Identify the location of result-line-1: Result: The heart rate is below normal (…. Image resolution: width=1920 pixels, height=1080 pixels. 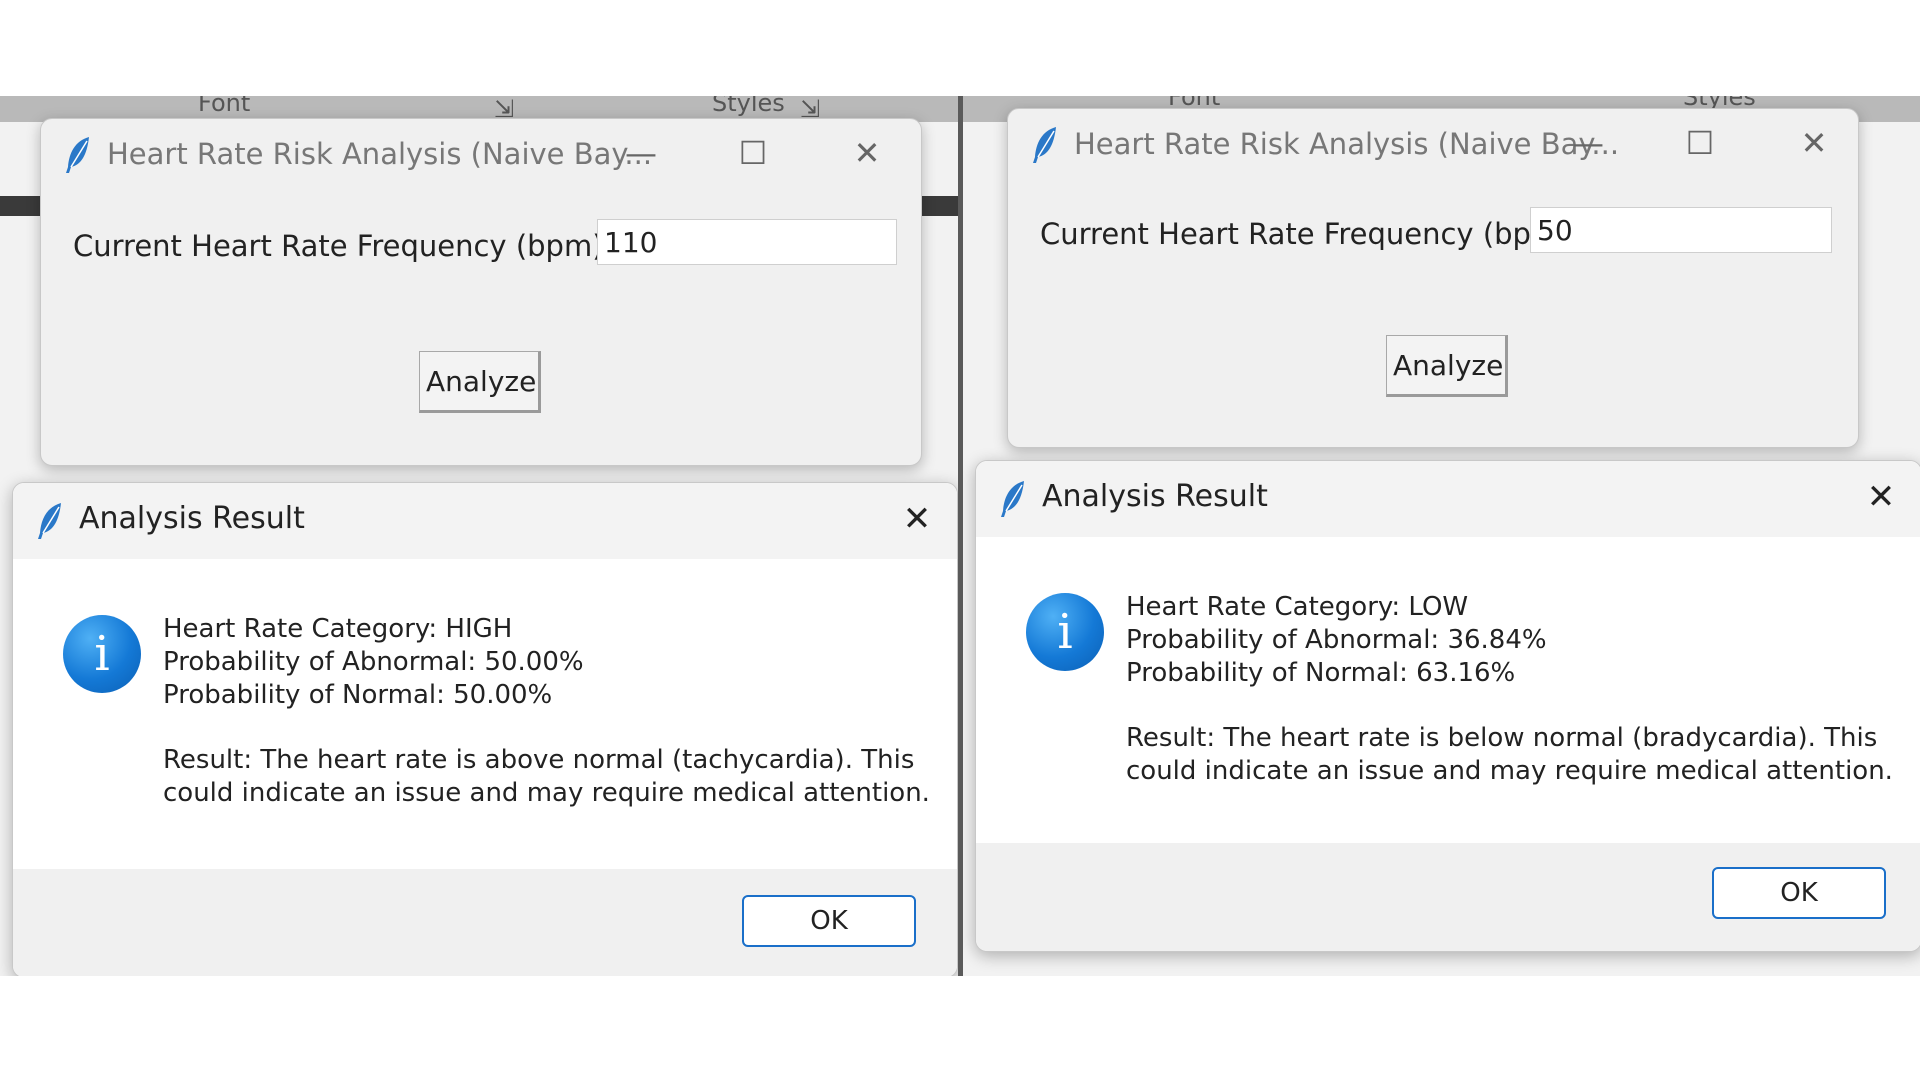
(1502, 738).